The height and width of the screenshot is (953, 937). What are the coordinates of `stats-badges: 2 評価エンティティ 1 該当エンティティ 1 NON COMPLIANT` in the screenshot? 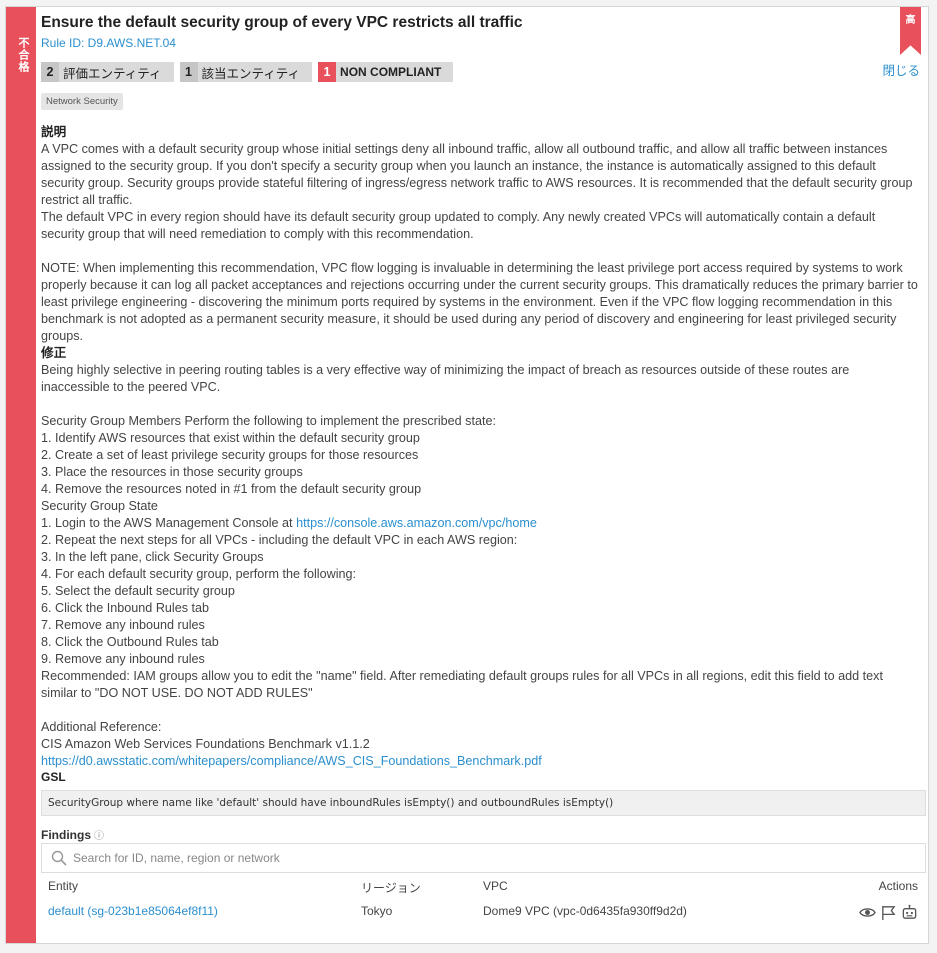 It's located at (247, 72).